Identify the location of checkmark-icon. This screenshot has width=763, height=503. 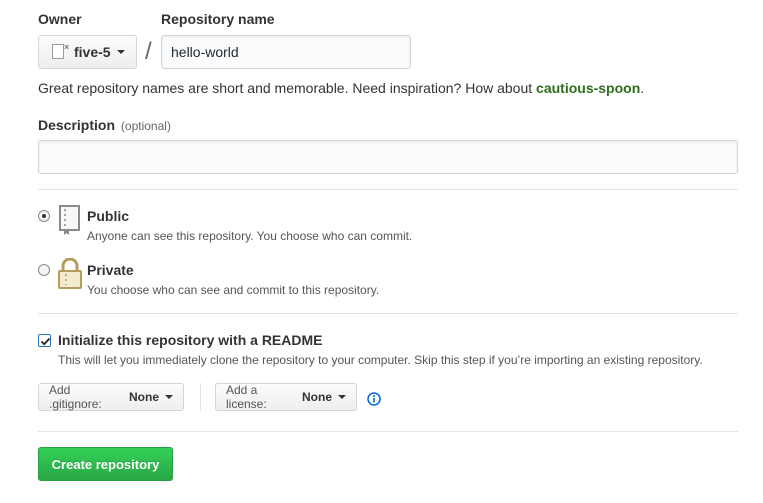
(45, 341).